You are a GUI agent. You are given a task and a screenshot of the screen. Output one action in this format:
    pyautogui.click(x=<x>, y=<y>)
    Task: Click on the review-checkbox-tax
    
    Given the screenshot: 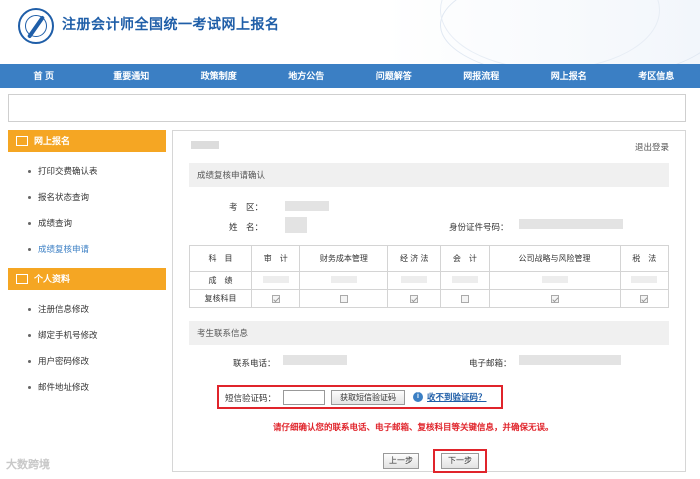 What is the action you would take?
    pyautogui.click(x=644, y=298)
    